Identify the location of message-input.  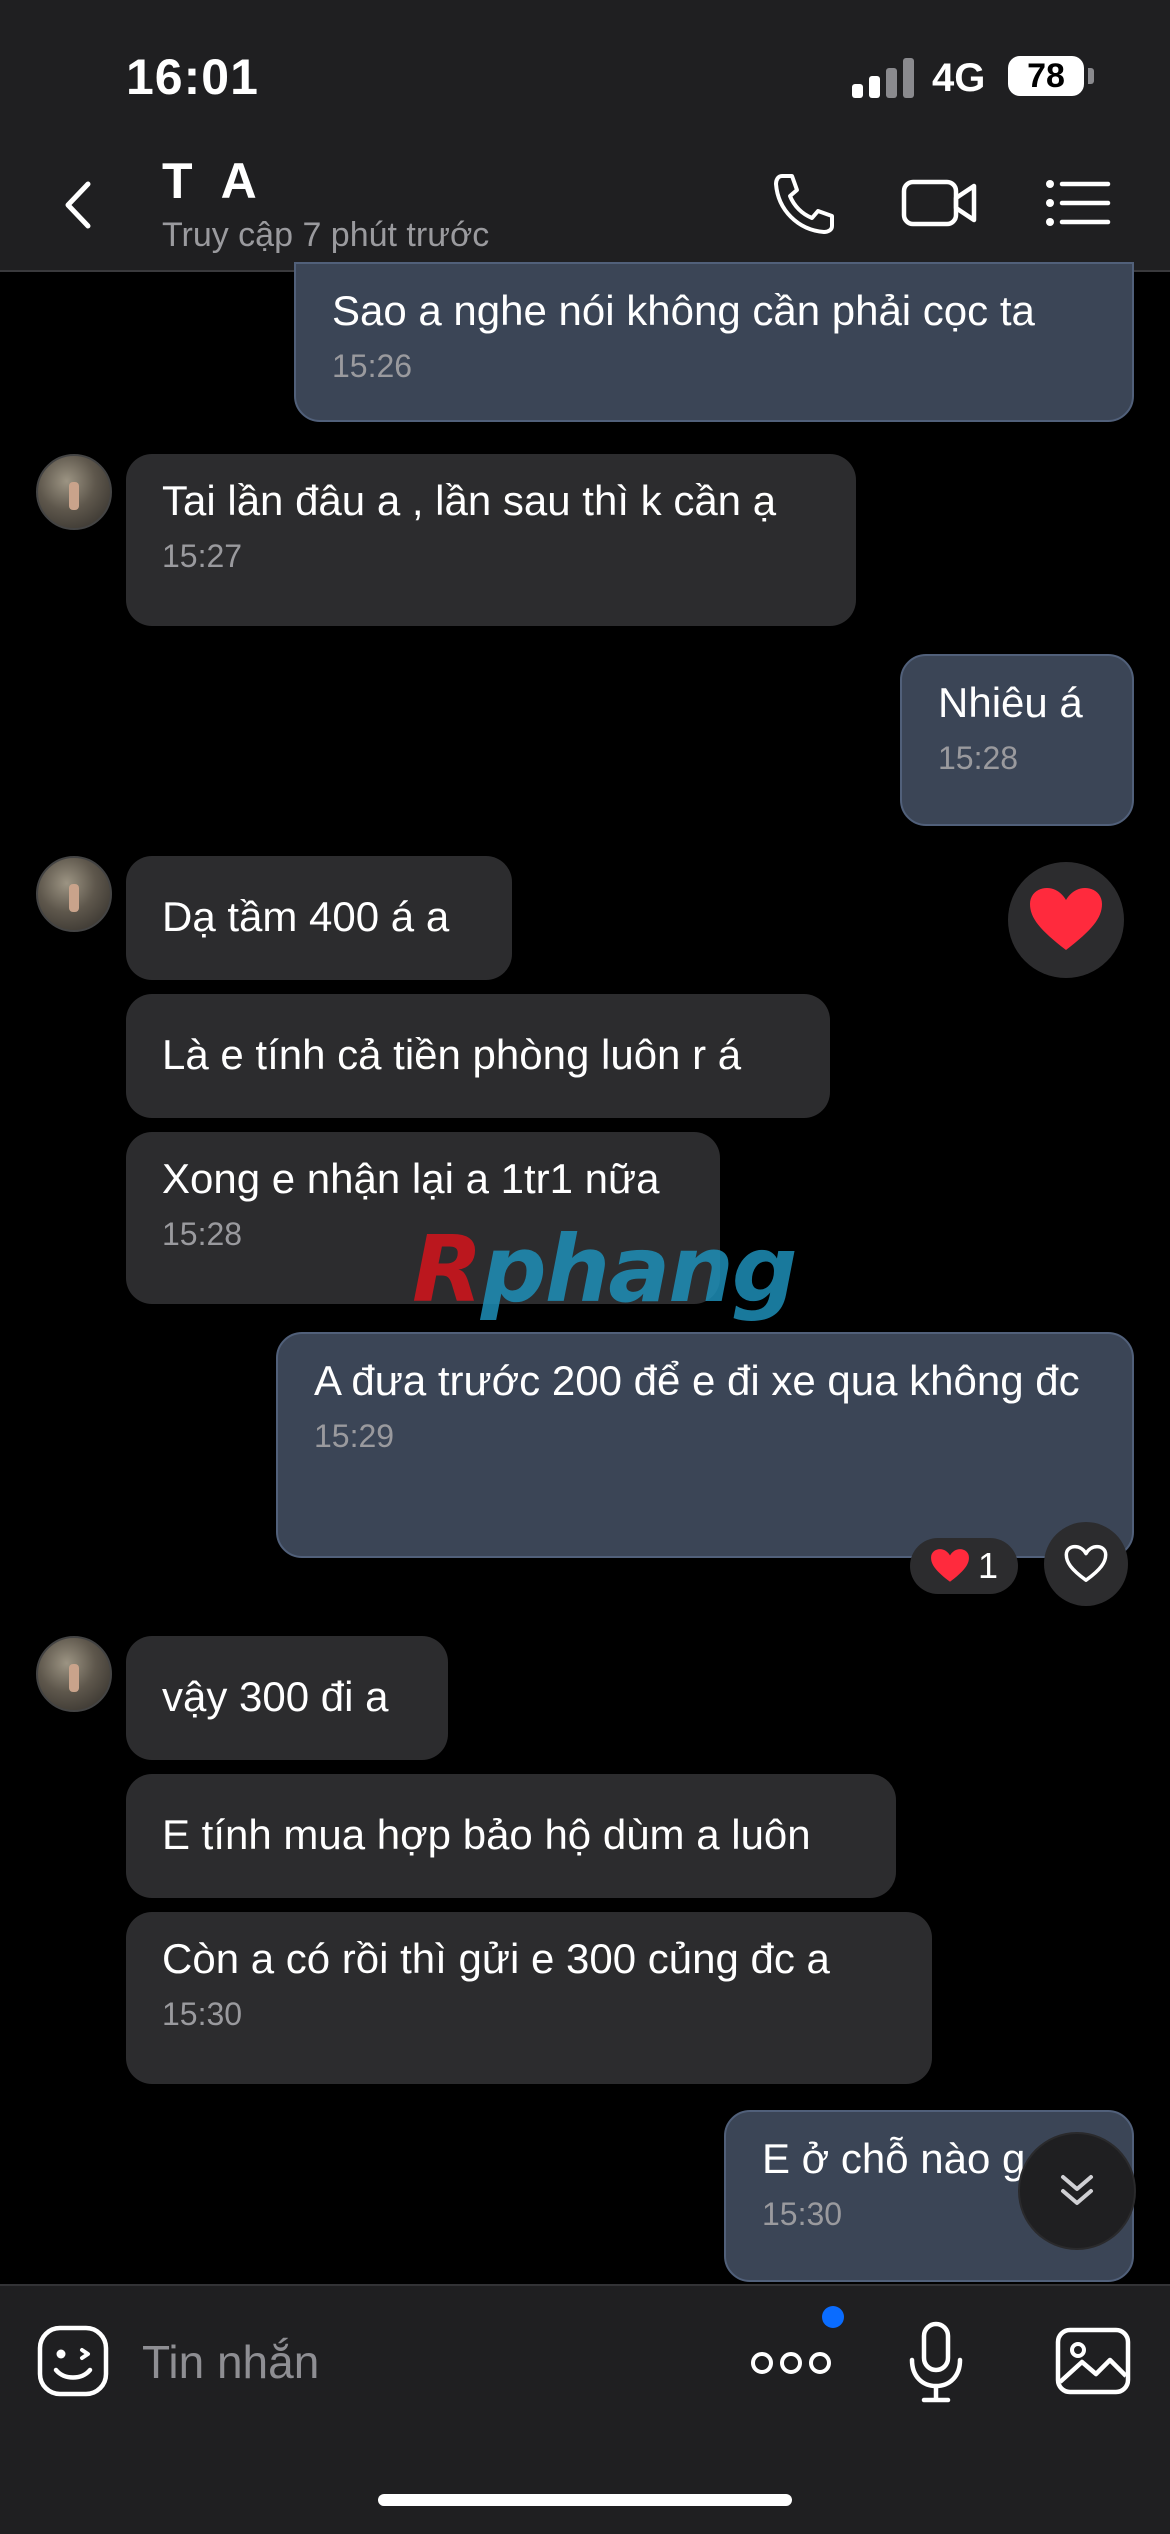
(412, 2362).